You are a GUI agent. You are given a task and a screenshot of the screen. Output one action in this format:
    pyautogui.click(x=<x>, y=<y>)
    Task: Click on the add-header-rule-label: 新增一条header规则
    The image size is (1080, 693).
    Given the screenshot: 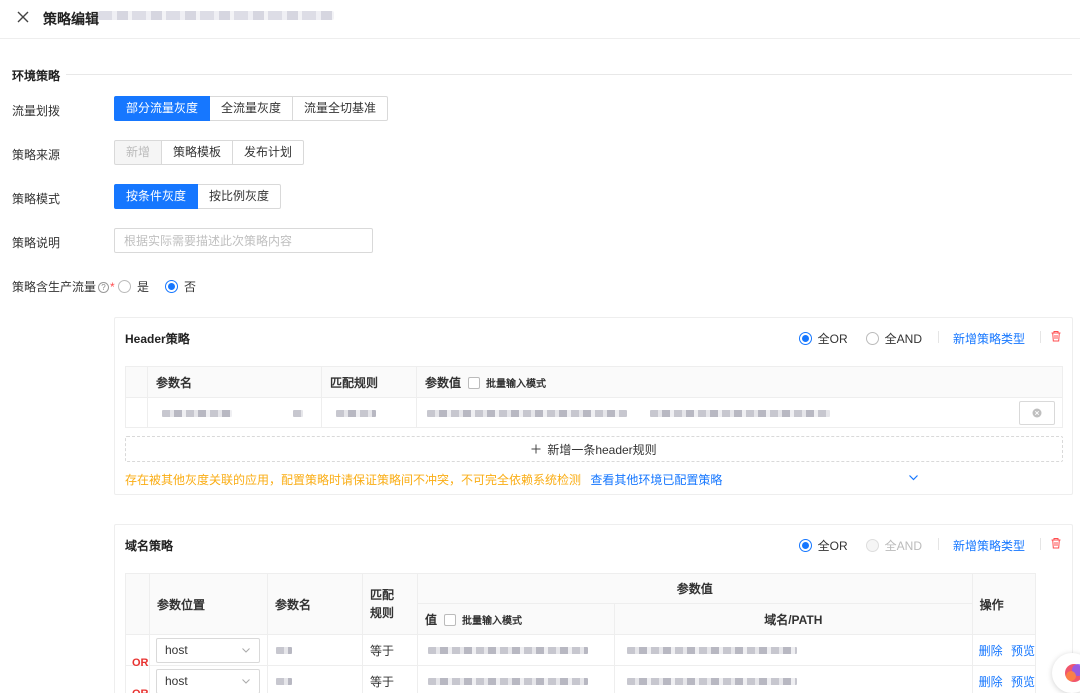 What is the action you would take?
    pyautogui.click(x=602, y=449)
    